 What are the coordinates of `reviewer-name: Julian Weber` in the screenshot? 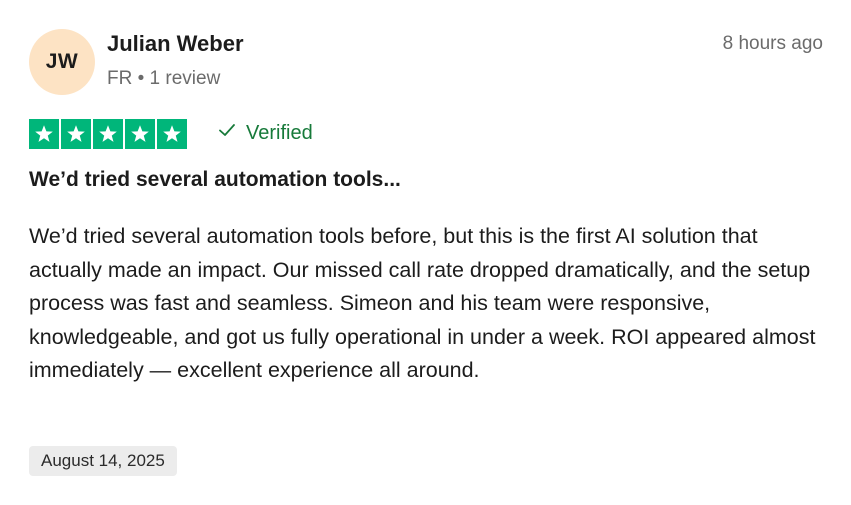 It's located at (175, 44).